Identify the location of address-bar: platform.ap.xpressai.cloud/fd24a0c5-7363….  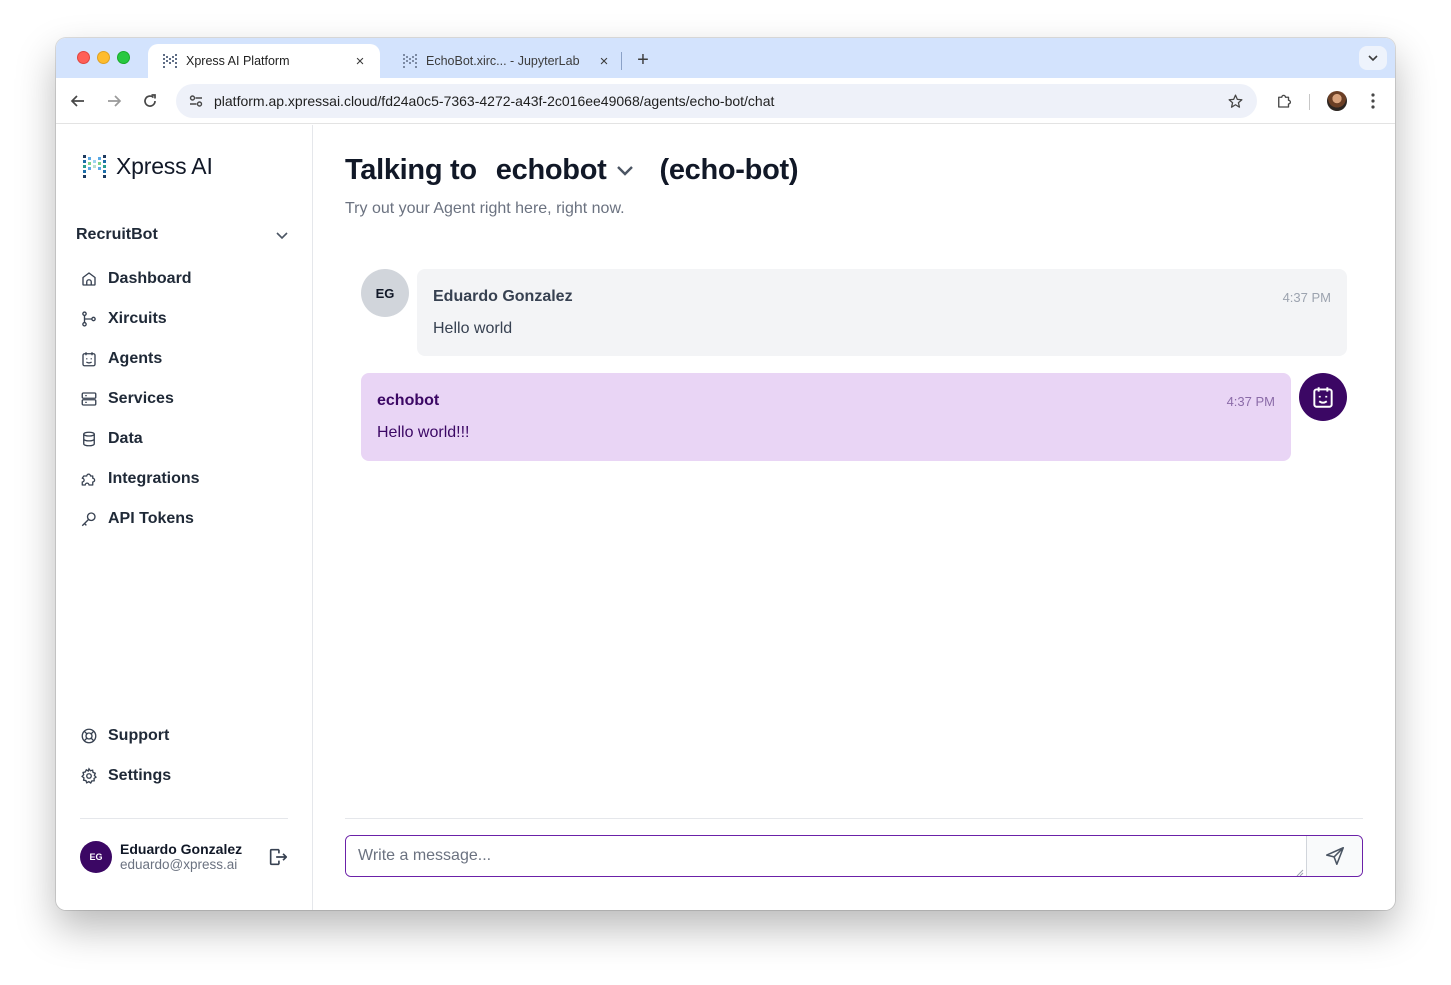
(716, 101).